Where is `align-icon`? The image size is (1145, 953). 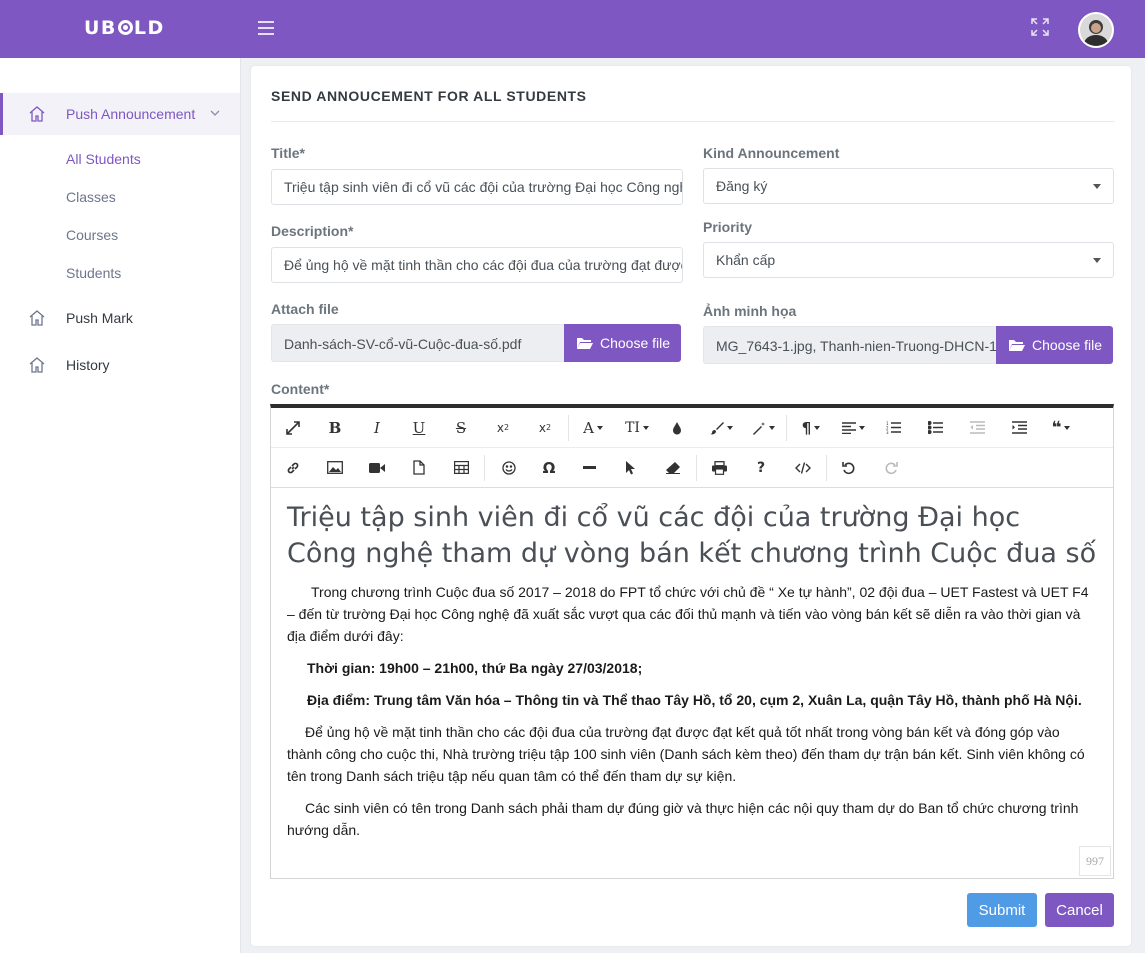 align-icon is located at coordinates (853, 427).